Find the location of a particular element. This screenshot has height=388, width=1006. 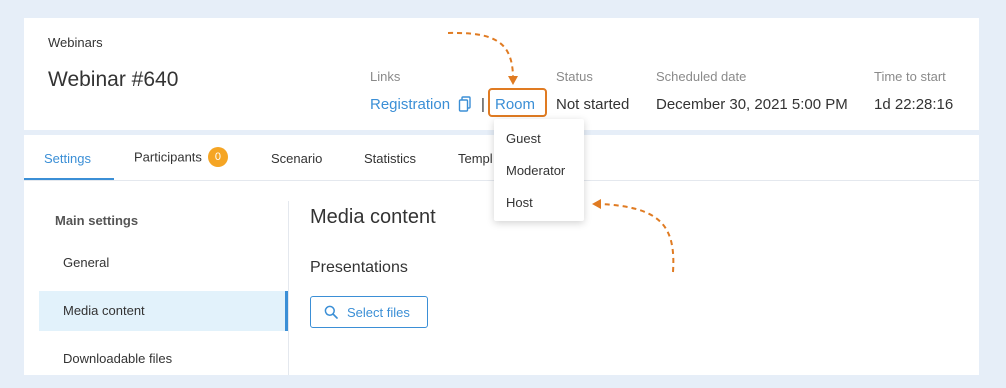

tab-statistics: Statistics is located at coordinates (390, 158).